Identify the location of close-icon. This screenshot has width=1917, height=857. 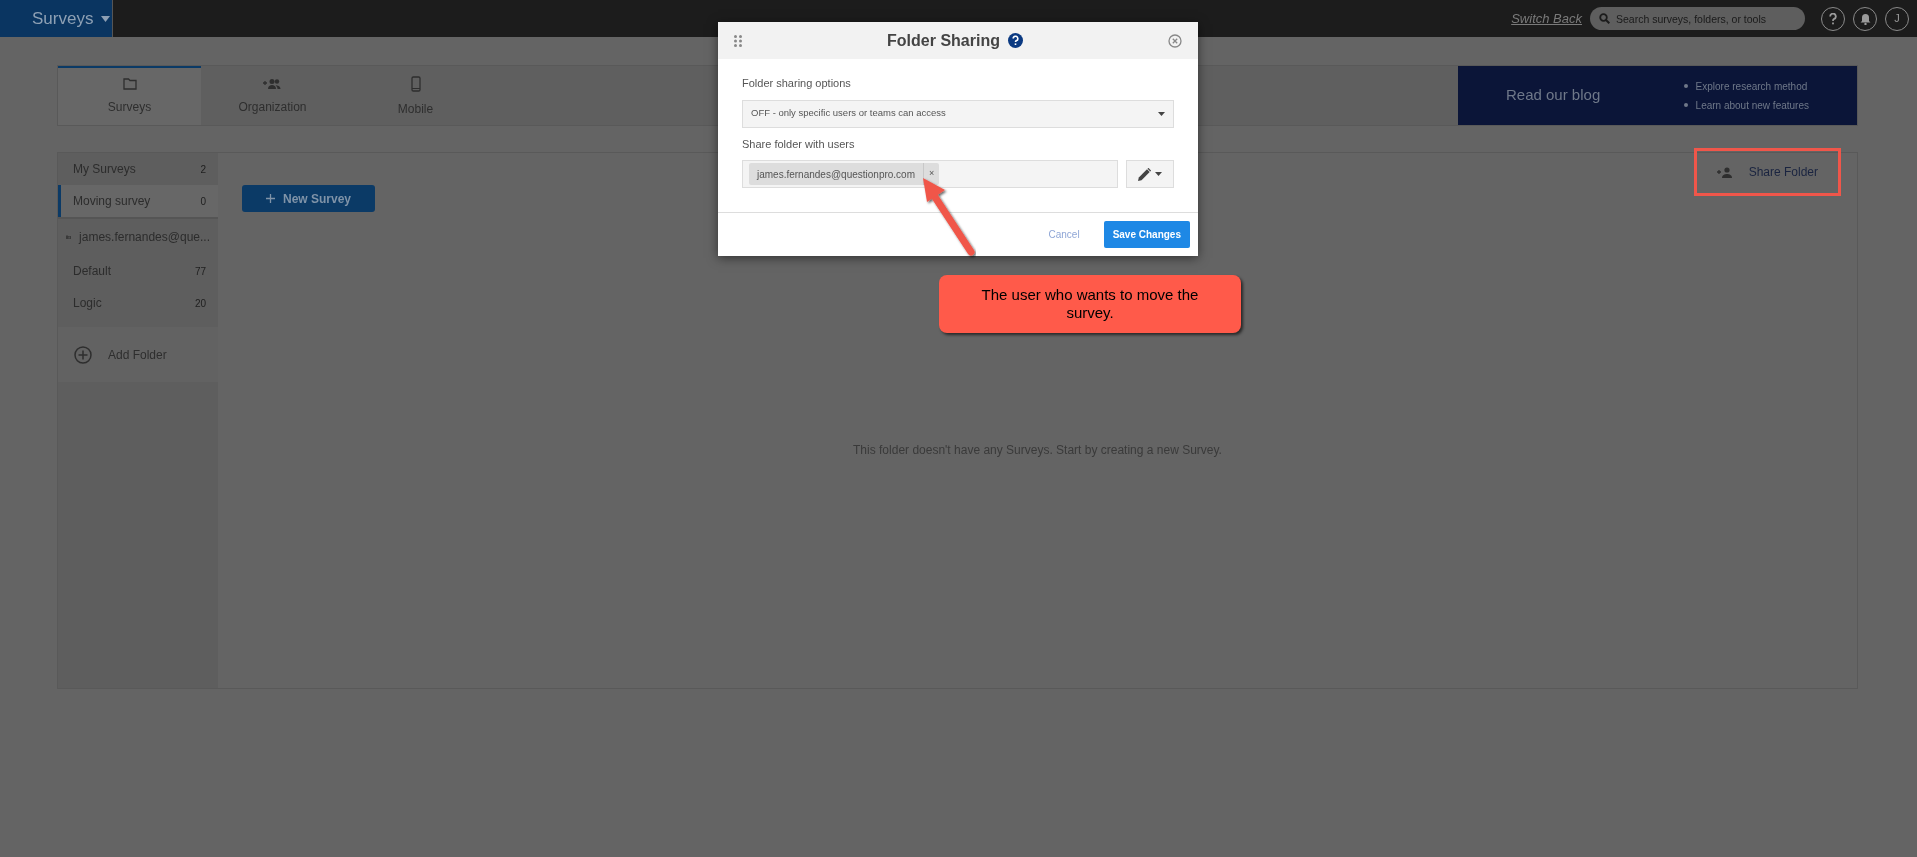
(1175, 40).